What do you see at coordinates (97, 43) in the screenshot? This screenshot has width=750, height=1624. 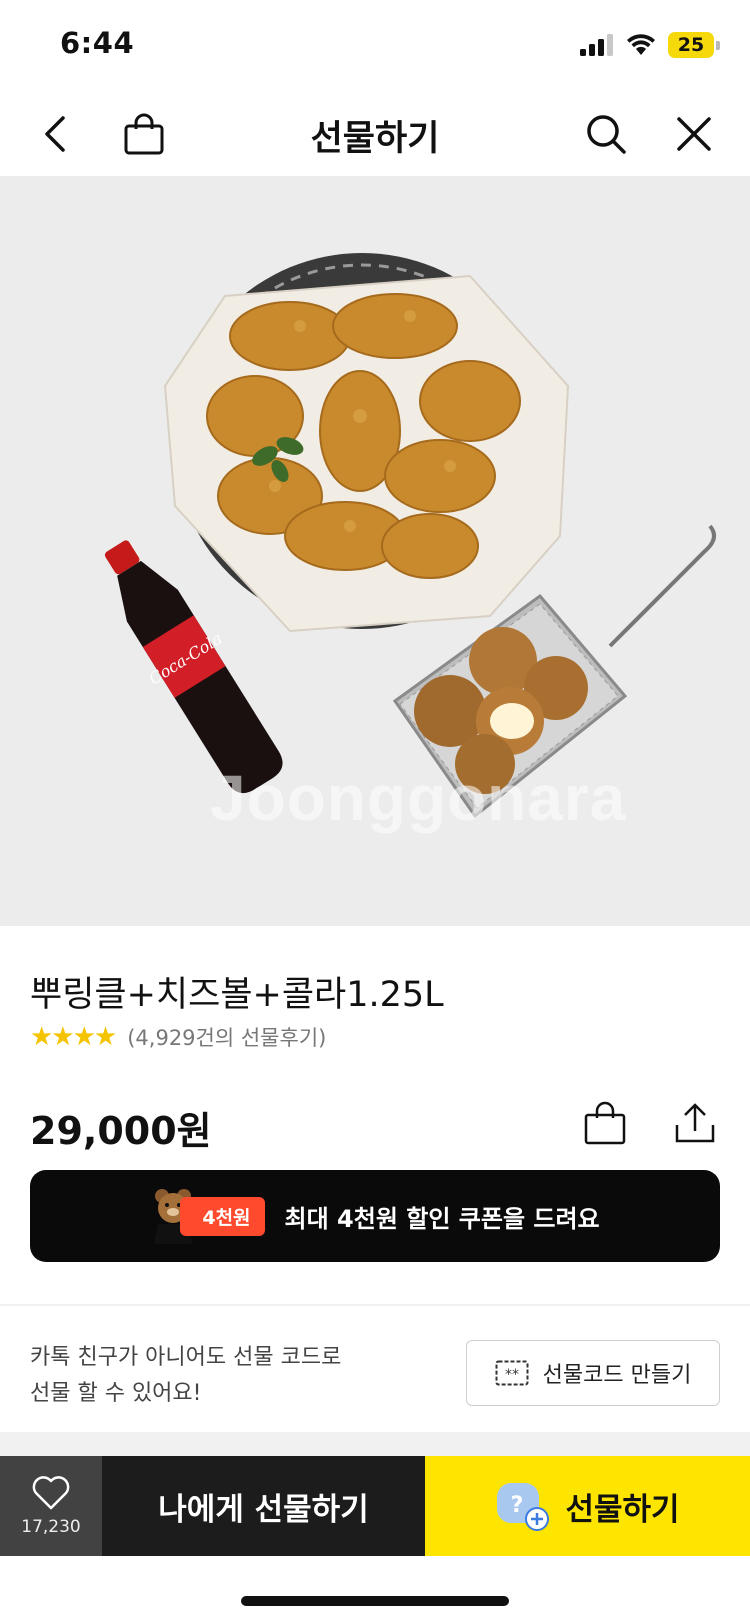 I see `status-time: 6:44` at bounding box center [97, 43].